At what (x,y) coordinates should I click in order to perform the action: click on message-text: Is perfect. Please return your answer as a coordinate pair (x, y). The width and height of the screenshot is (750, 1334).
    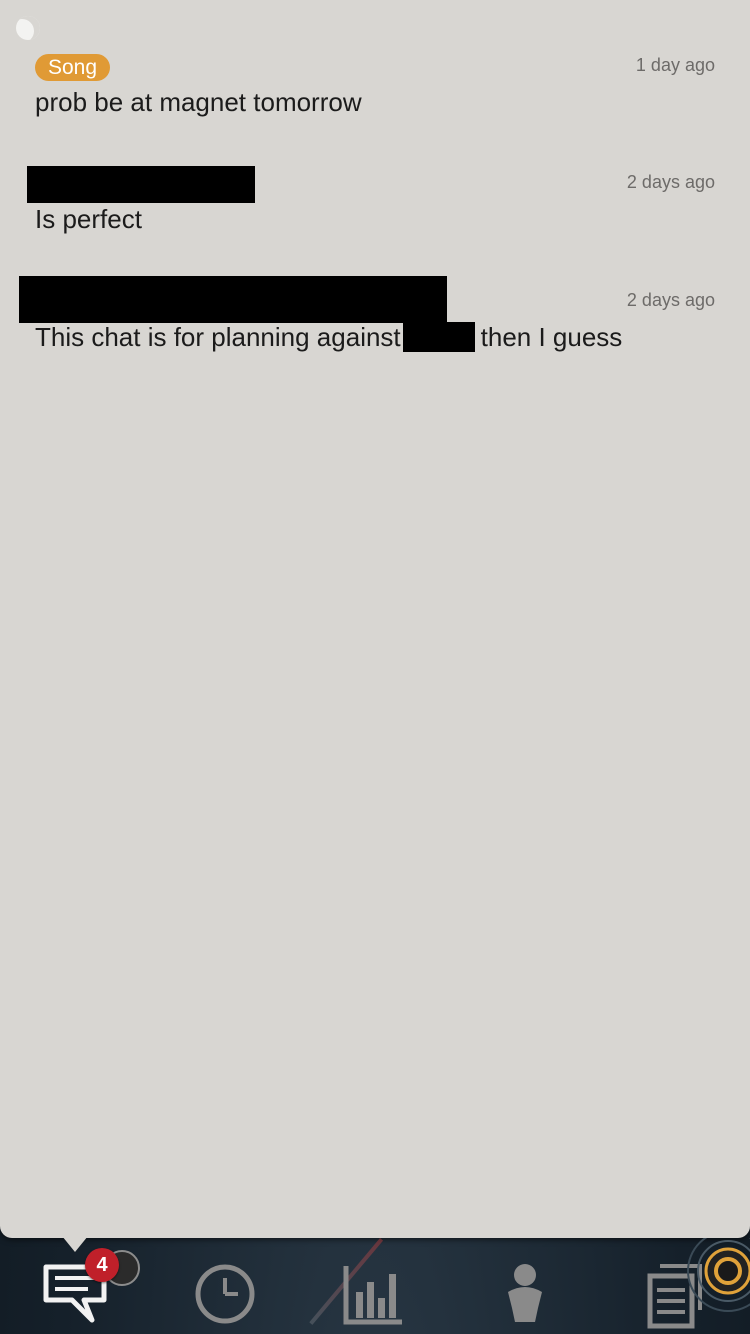
    Looking at the image, I should click on (88, 219).